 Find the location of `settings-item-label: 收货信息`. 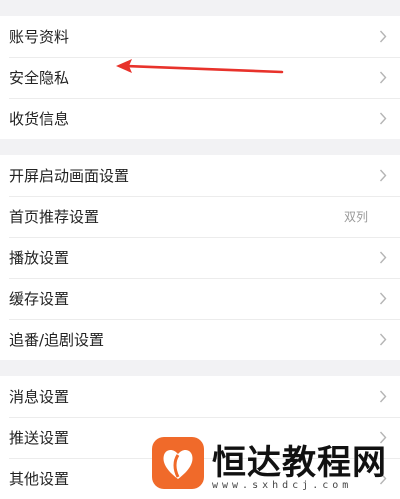

settings-item-label: 收货信息 is located at coordinates (39, 119).